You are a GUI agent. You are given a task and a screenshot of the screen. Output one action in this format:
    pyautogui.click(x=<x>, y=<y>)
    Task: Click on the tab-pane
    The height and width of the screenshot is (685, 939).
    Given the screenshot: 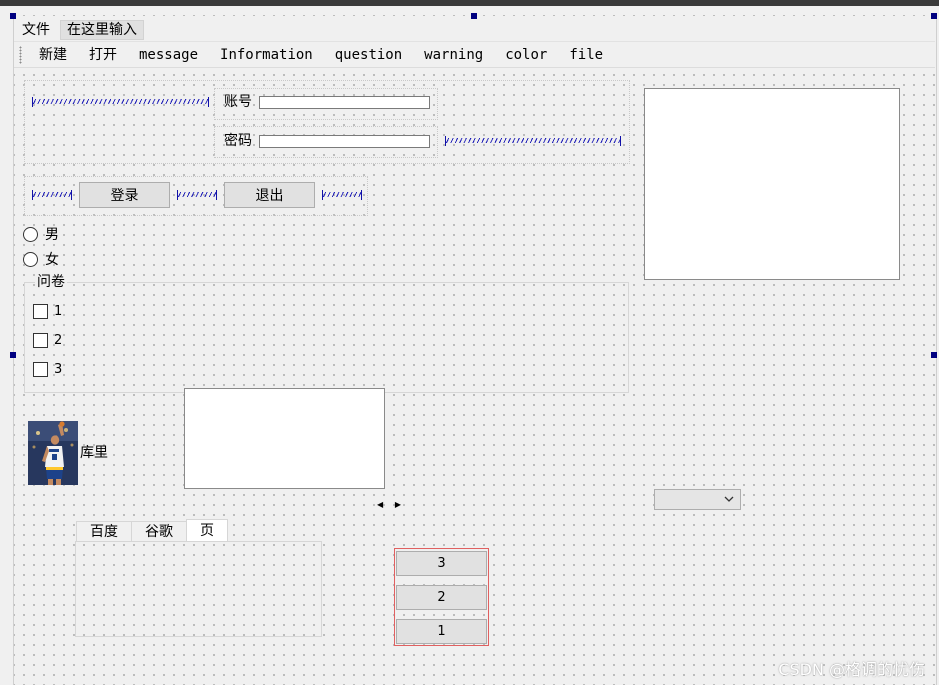 What is the action you would take?
    pyautogui.click(x=198, y=589)
    